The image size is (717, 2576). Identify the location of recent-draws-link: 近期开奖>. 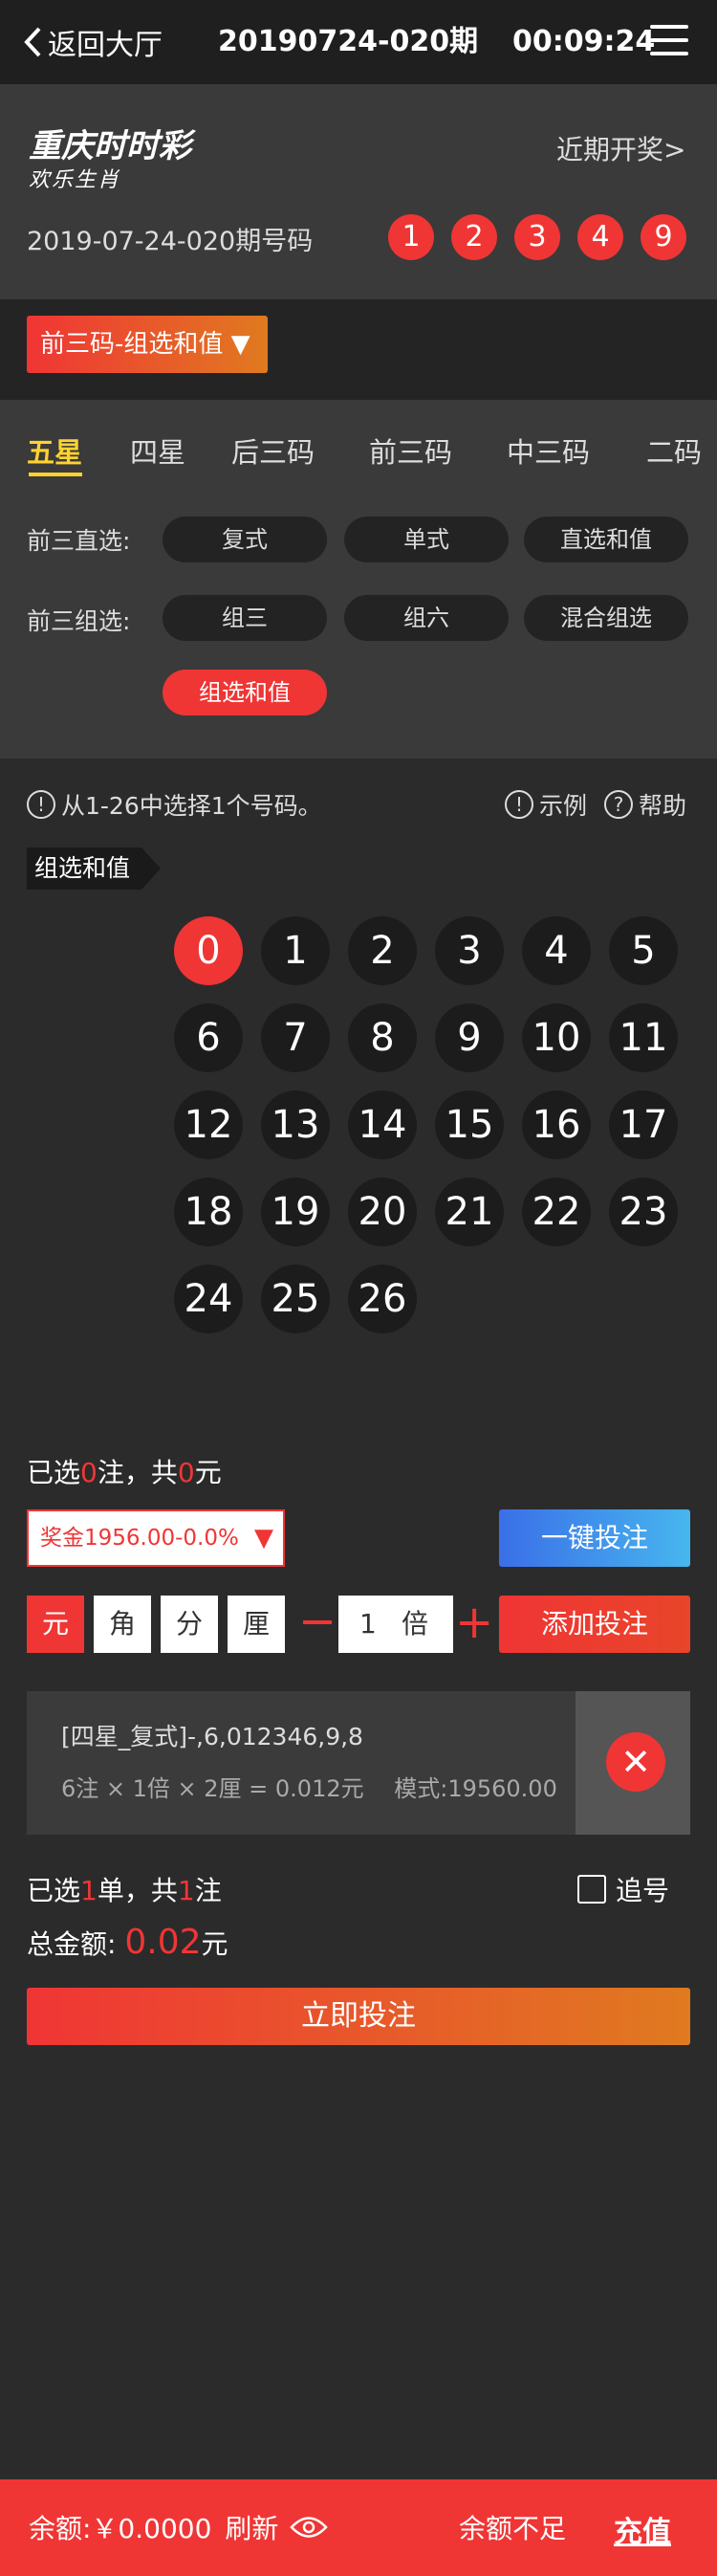
(620, 148).